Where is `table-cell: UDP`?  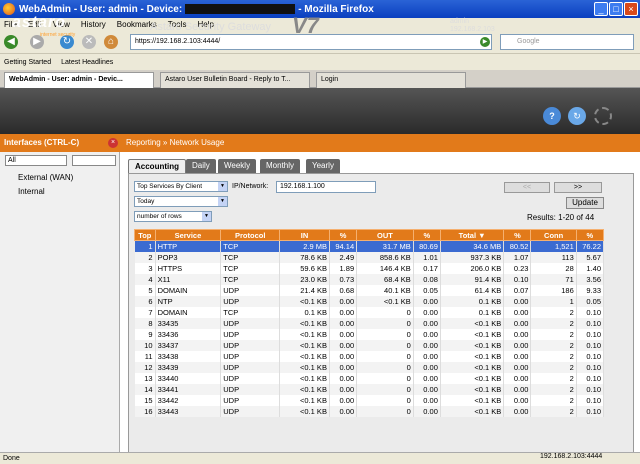 table-cell: UDP is located at coordinates (250, 301).